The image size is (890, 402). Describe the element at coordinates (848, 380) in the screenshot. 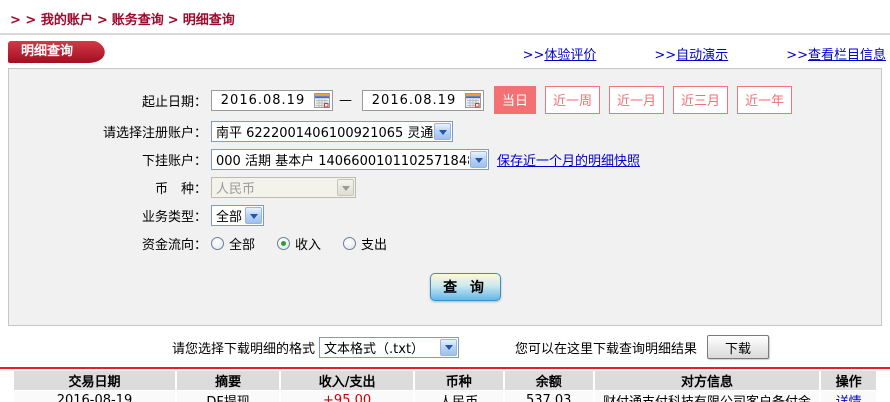

I see `col-action: 操作` at that location.